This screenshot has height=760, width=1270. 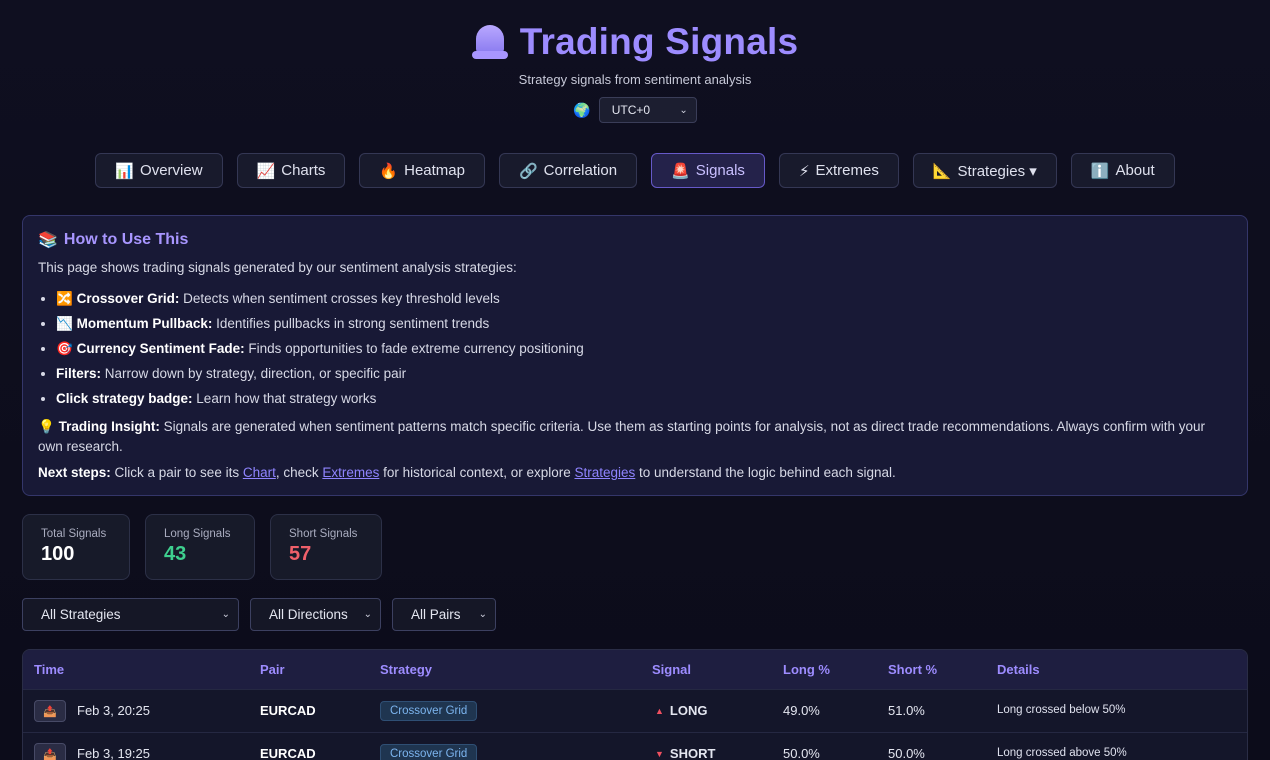 What do you see at coordinates (801, 710) in the screenshot?
I see `row-long-pct: 49.0%` at bounding box center [801, 710].